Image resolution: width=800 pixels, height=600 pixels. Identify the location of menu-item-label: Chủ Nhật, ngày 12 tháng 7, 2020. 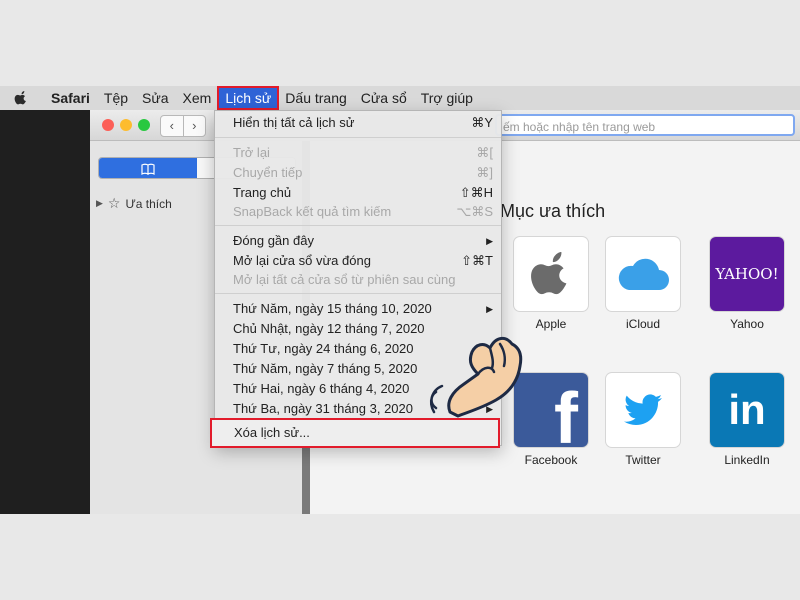
(329, 328).